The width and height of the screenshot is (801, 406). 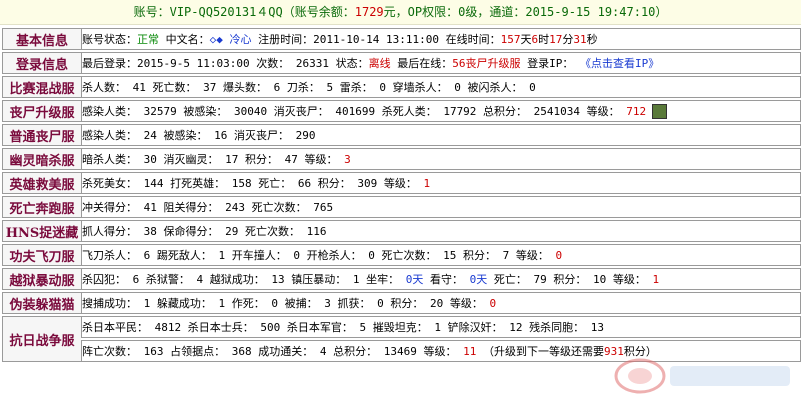 What do you see at coordinates (213, 159) in the screenshot?
I see `stat-text: 暗杀人类： 30 消灭幽灵： 17 积分： 47 等级：` at bounding box center [213, 159].